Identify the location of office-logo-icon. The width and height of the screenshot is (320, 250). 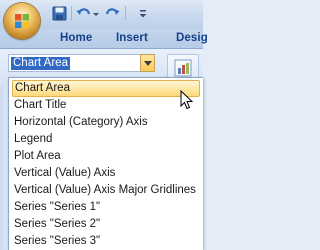
(22, 21).